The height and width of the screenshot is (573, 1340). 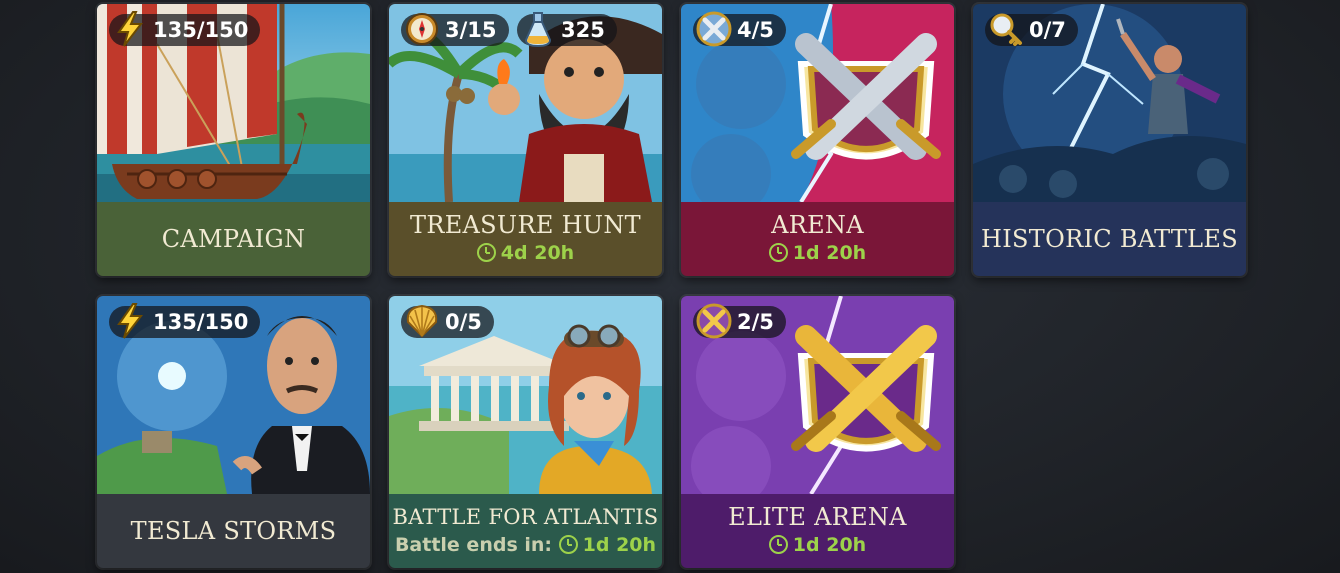 I want to click on campaign-label: CAMPAIGN, so click(x=233, y=239).